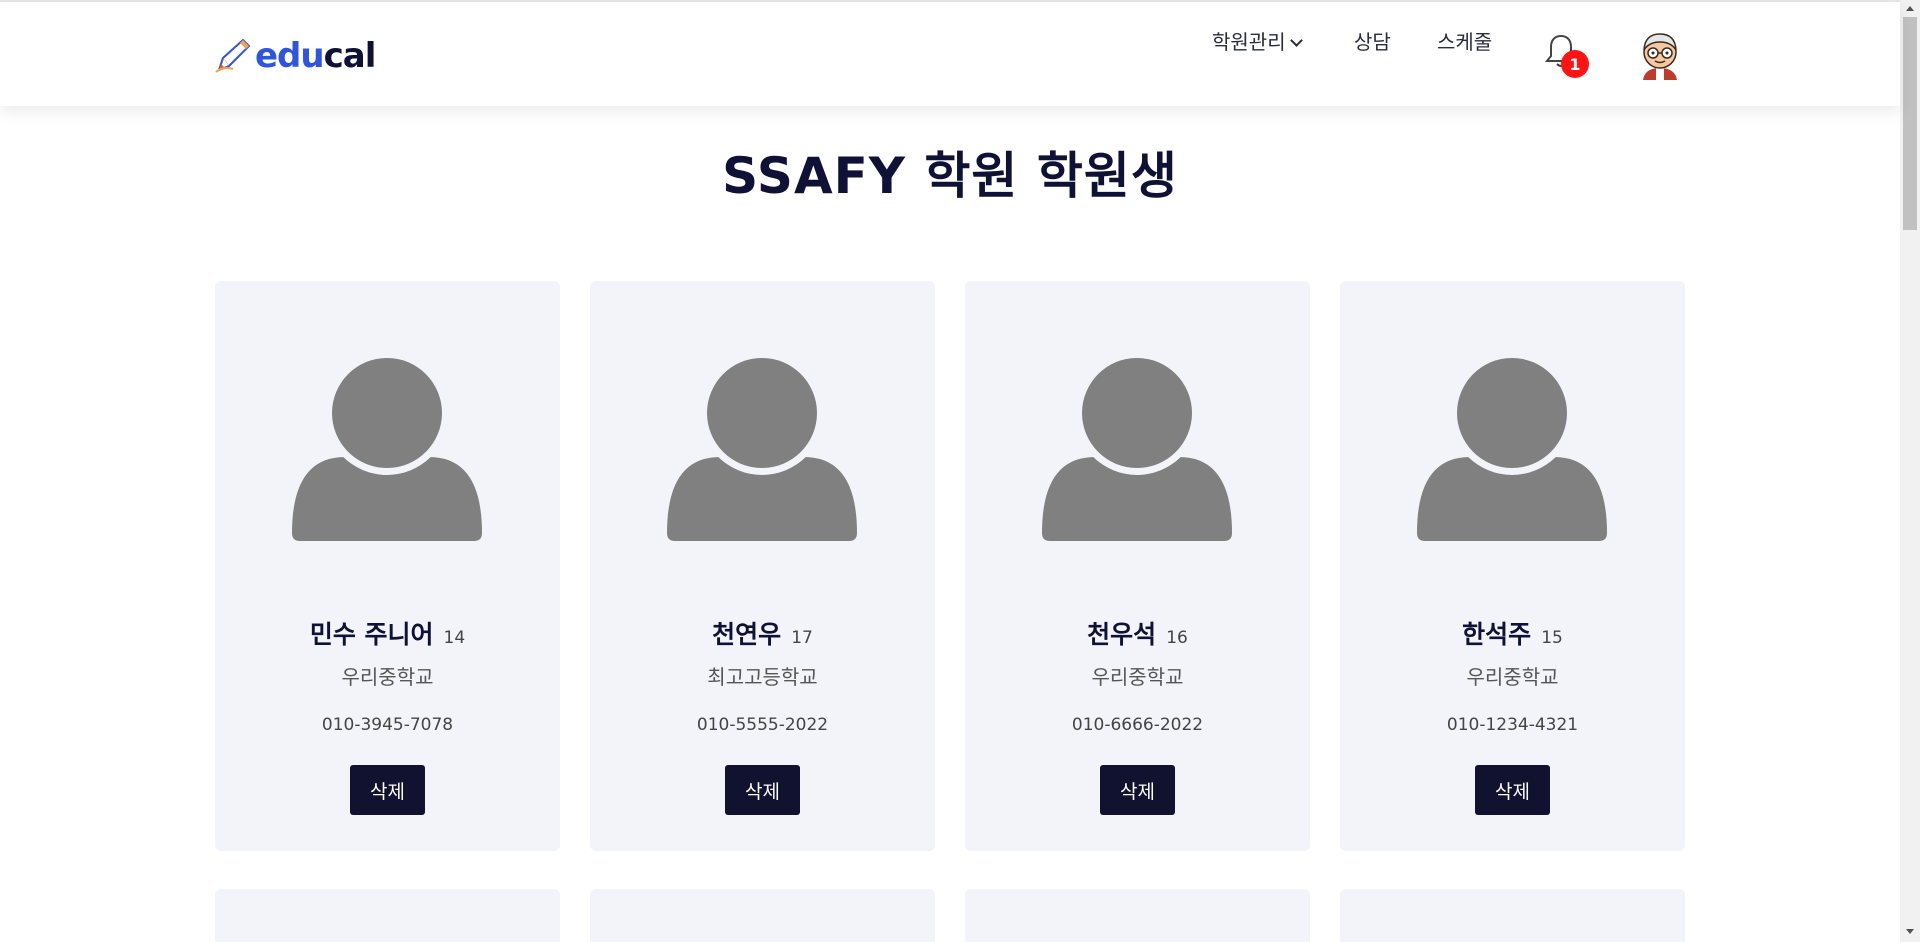 This screenshot has height=942, width=1920. What do you see at coordinates (1177, 638) in the screenshot?
I see `student-age: 16` at bounding box center [1177, 638].